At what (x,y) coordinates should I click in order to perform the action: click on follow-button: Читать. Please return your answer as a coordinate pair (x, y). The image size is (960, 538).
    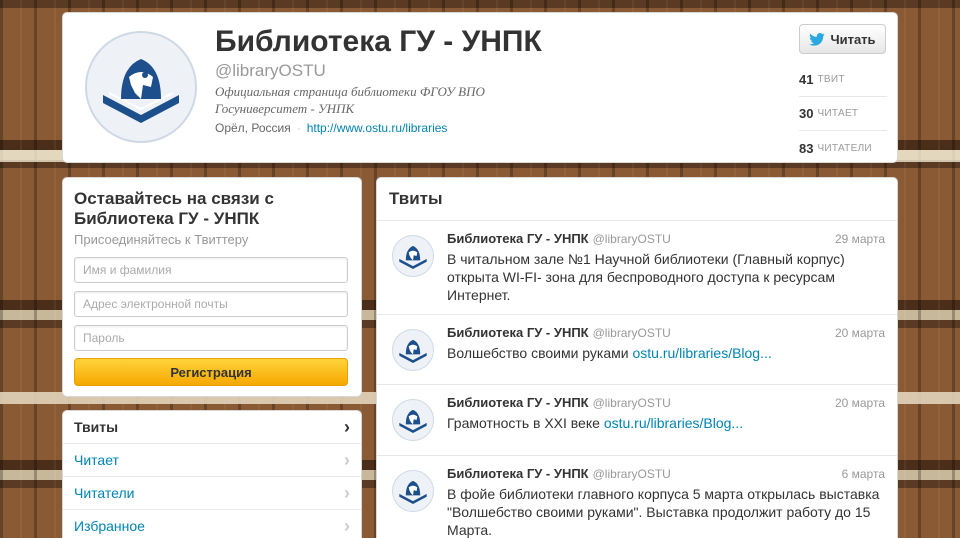
    Looking at the image, I should click on (842, 39).